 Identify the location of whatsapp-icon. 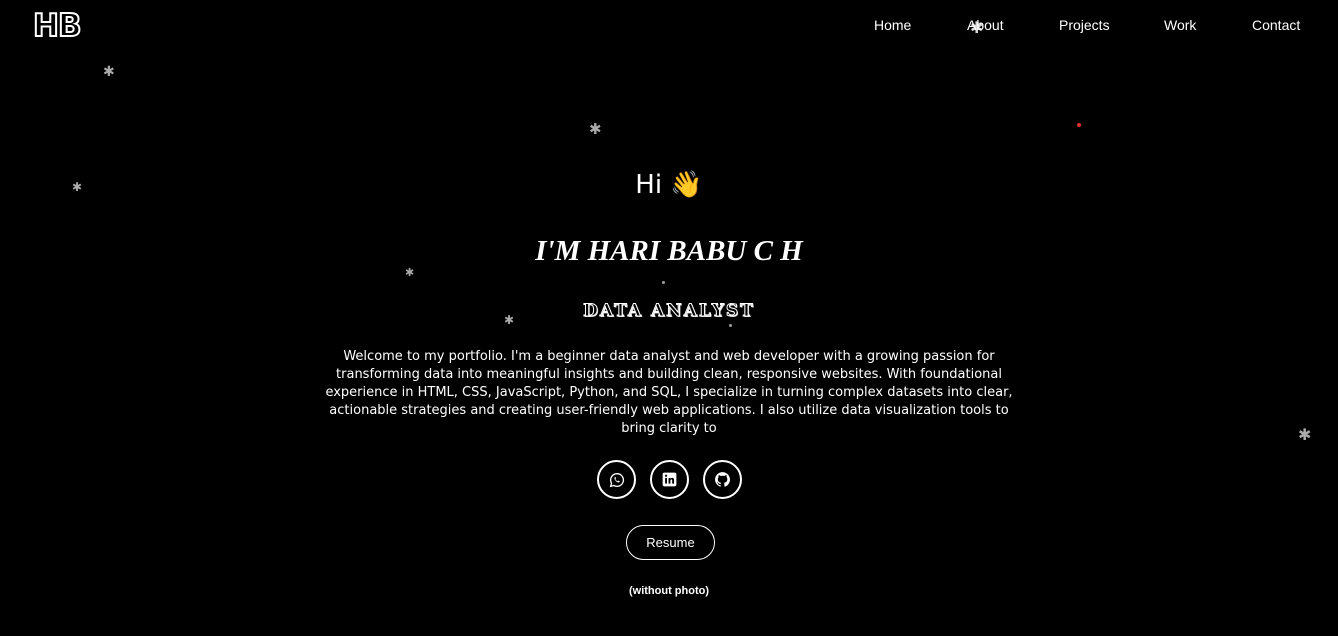
(616, 479).